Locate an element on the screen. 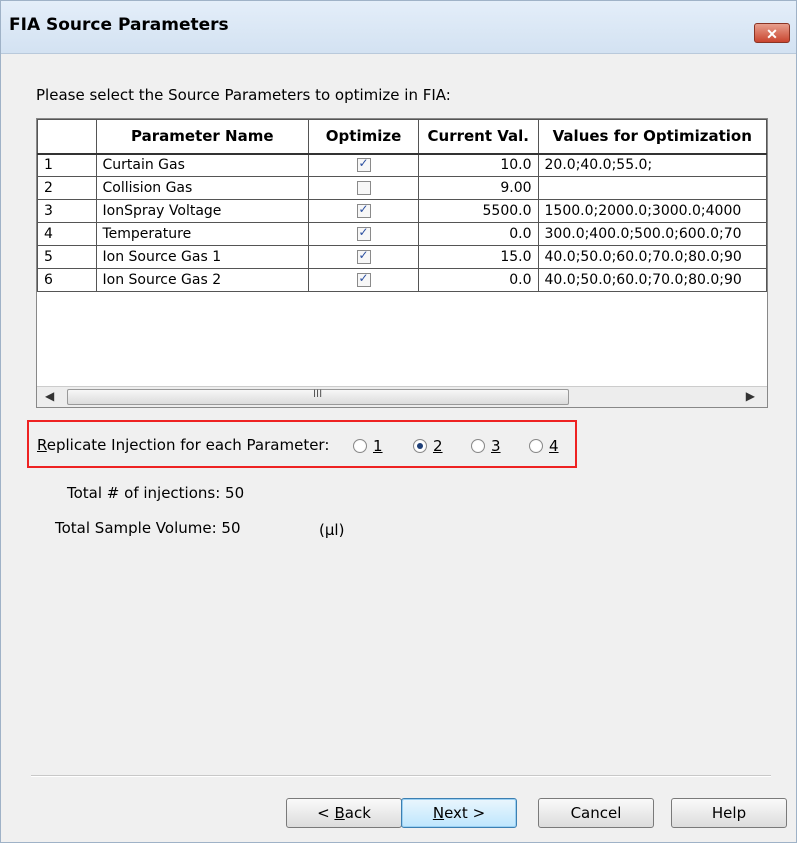  replicate-option-4: 4 is located at coordinates (544, 446).